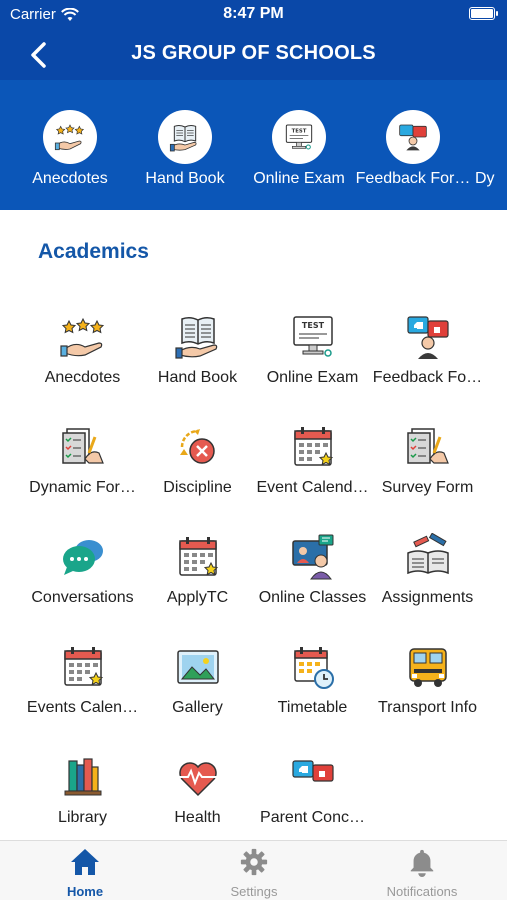 The width and height of the screenshot is (507, 900). What do you see at coordinates (197, 597) in the screenshot?
I see `grid-item-label: ApplyTC` at bounding box center [197, 597].